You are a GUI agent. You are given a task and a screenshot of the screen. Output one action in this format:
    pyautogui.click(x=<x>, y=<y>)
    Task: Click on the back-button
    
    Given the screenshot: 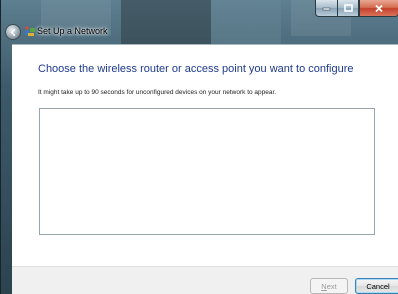 What is the action you would take?
    pyautogui.click(x=13, y=32)
    